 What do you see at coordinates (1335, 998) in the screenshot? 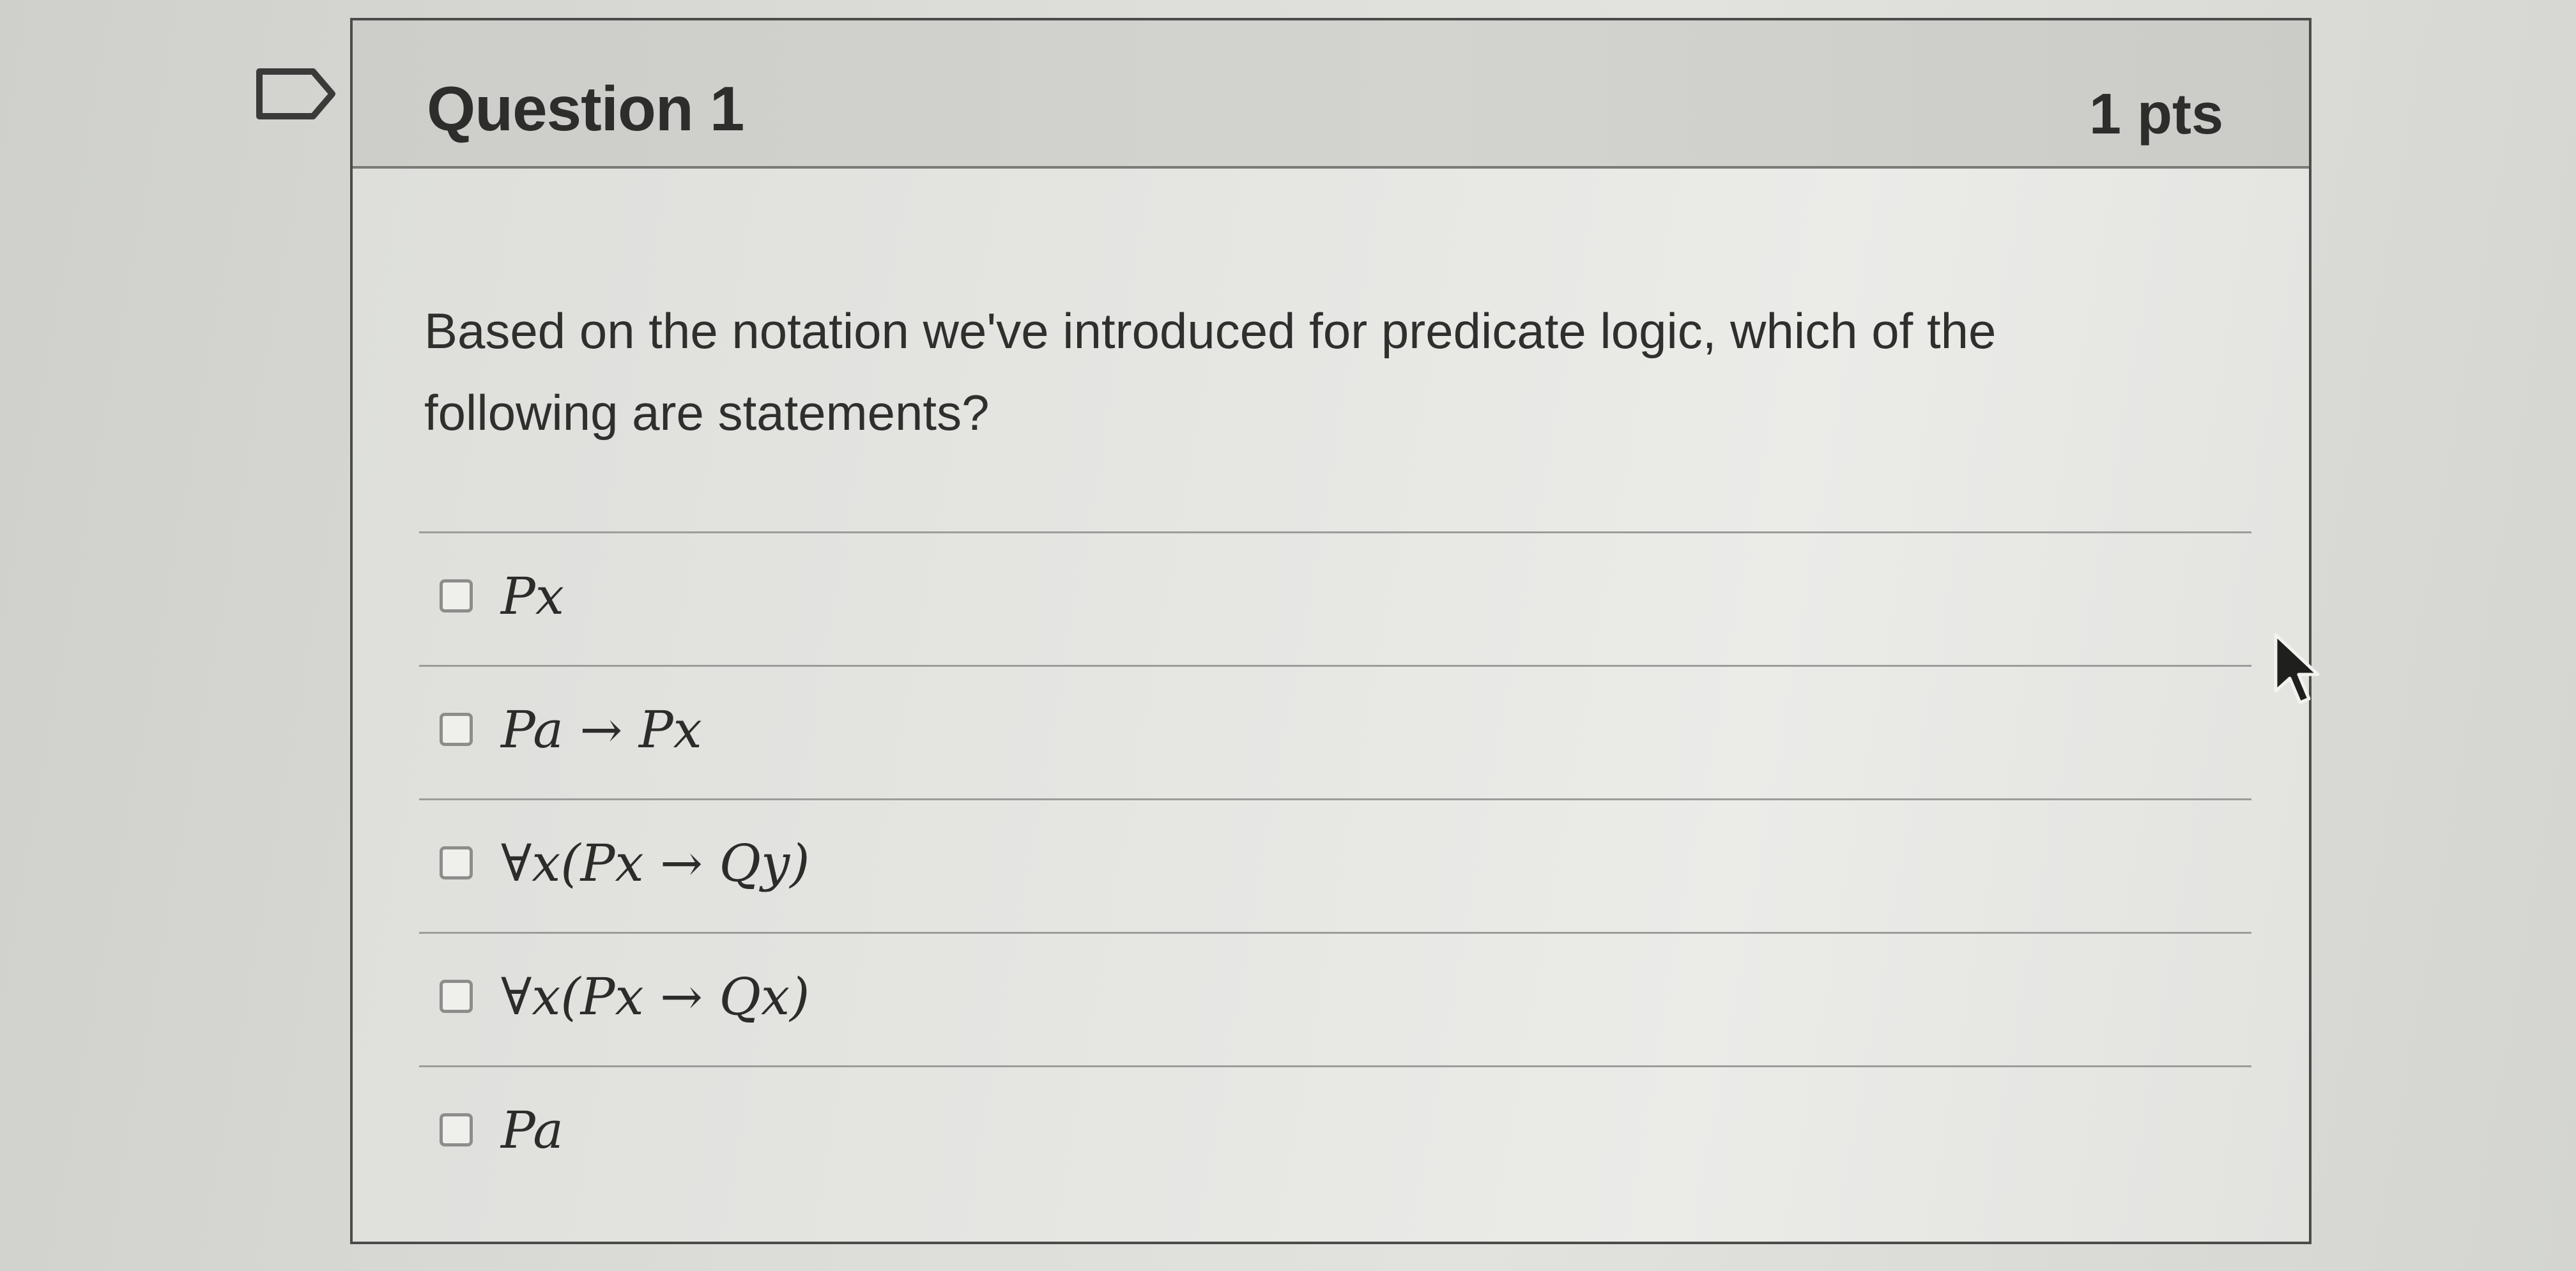
I see `answer-option: ∀x(Px → Qx)` at bounding box center [1335, 998].